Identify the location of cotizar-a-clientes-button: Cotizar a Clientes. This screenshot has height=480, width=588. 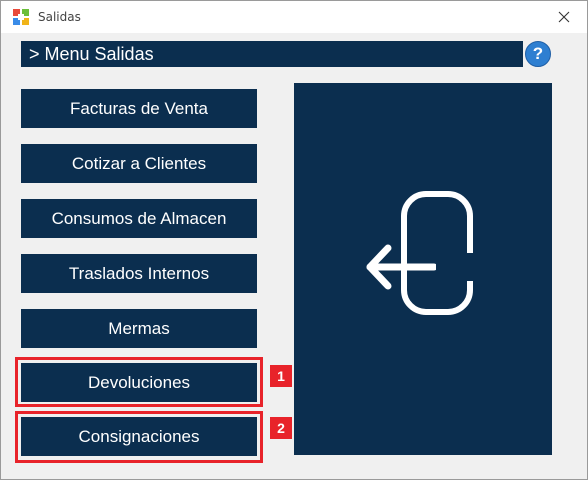
(139, 163).